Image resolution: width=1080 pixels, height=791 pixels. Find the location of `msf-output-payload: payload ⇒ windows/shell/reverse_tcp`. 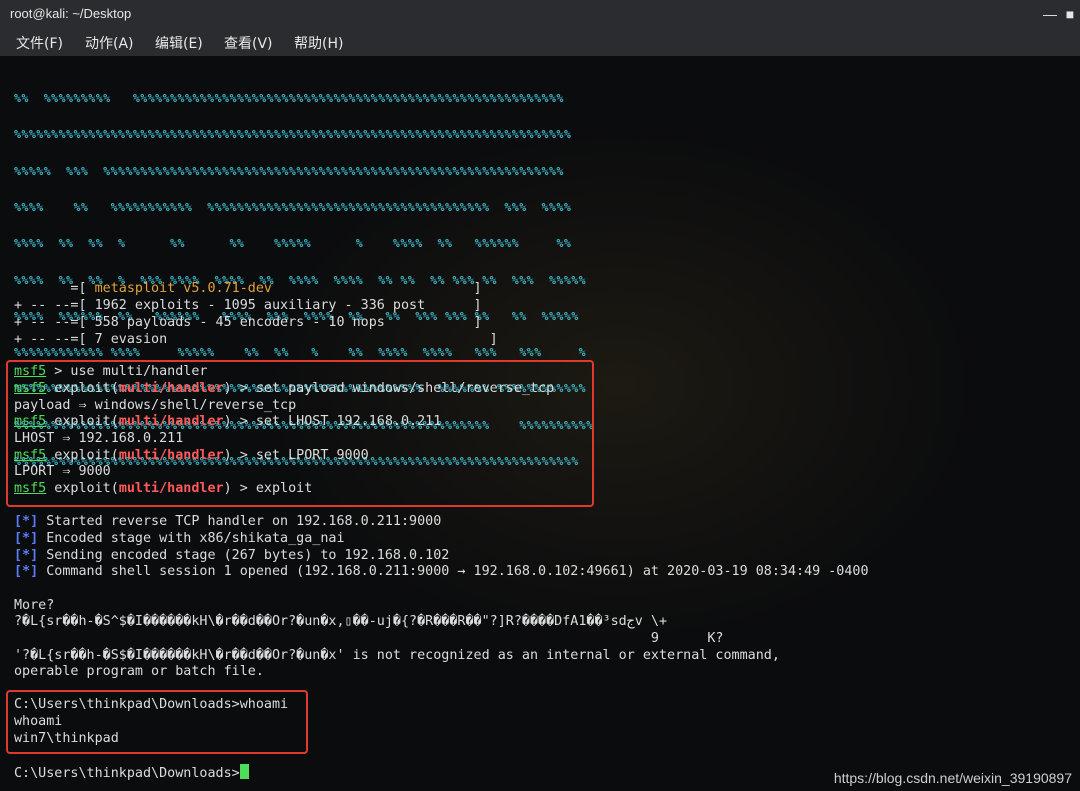

msf-output-payload: payload ⇒ windows/shell/reverse_tcp is located at coordinates (155, 405).